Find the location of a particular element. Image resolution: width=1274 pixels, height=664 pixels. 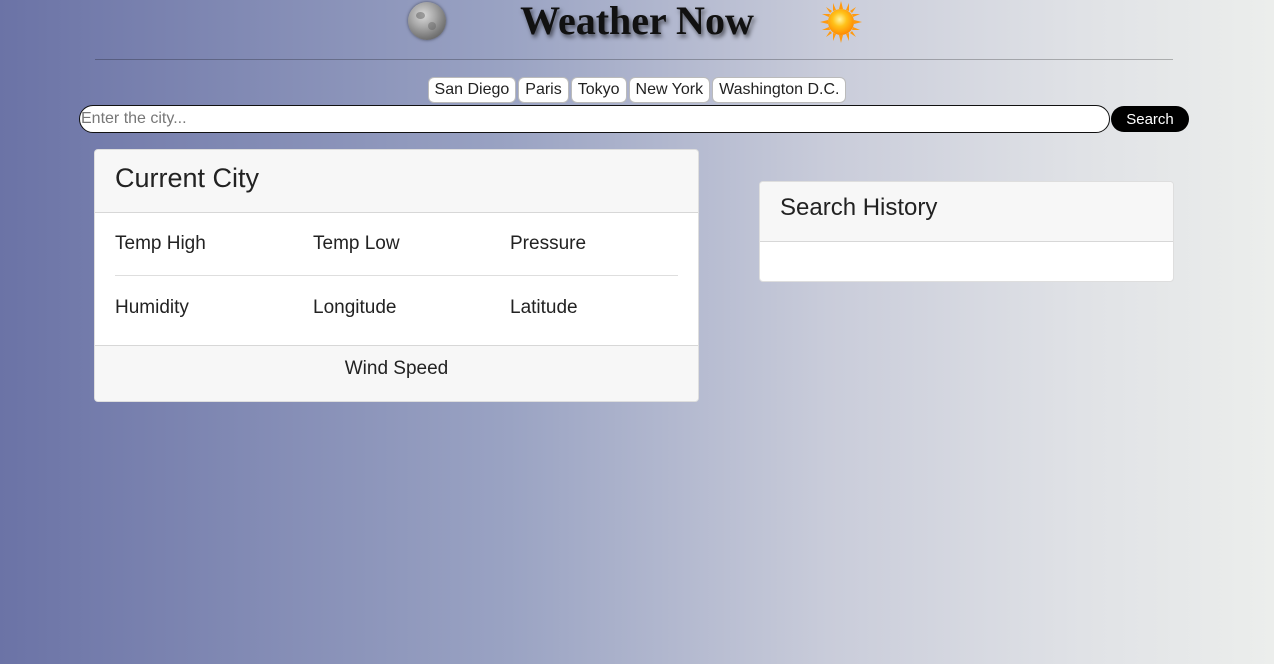

city-search-input is located at coordinates (594, 119).